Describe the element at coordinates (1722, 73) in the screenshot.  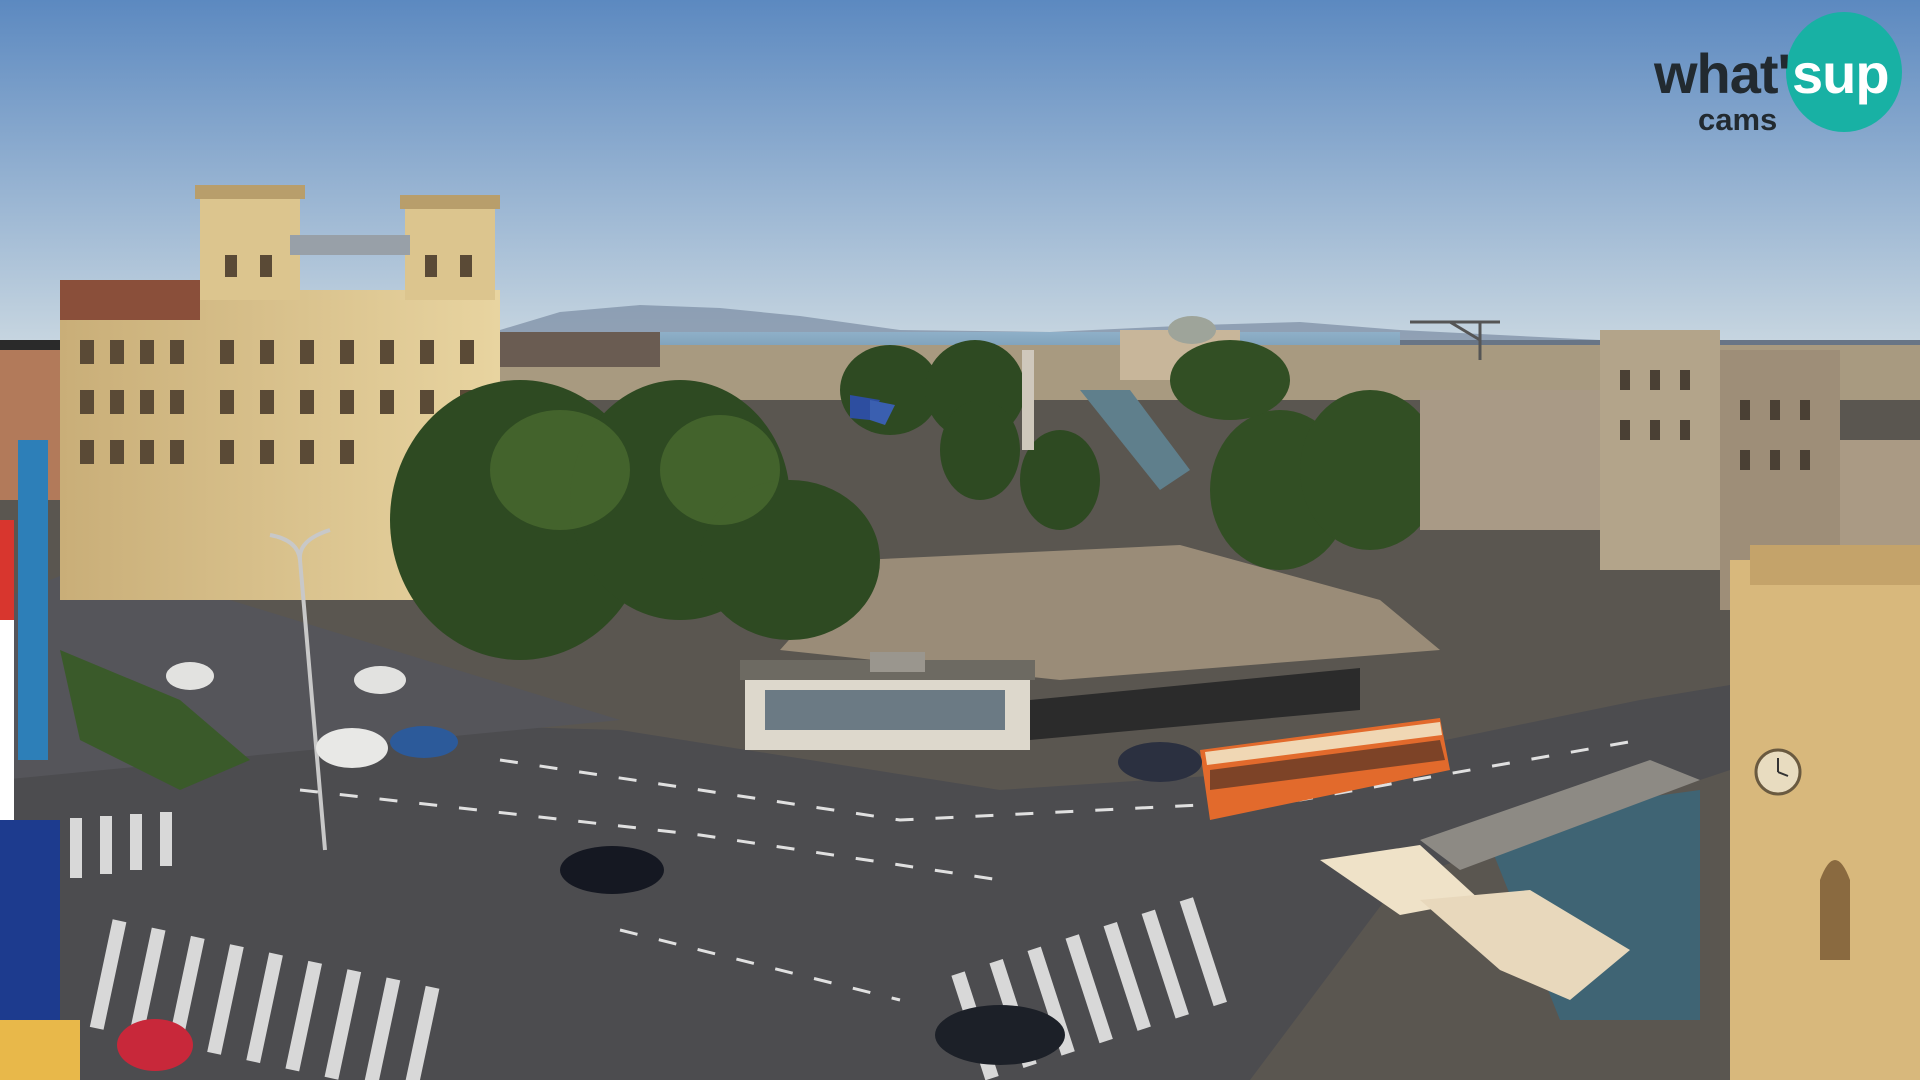
I see `logo-text-what: what'` at that location.